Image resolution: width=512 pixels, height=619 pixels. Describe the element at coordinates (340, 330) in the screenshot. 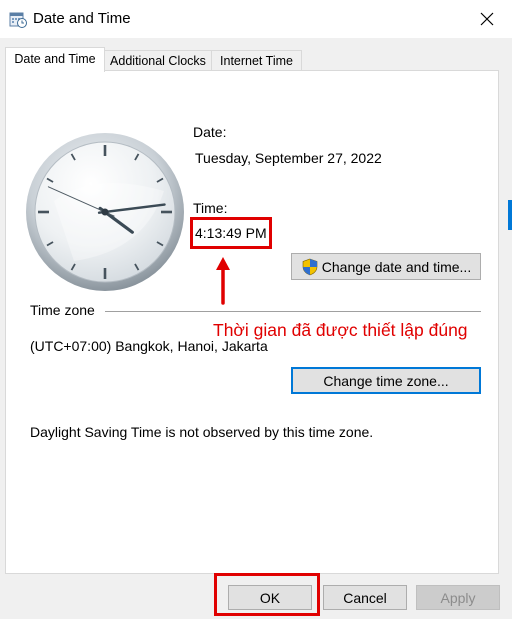

I see `annotation-text: Thời gian đã được thiết lập đúng` at that location.